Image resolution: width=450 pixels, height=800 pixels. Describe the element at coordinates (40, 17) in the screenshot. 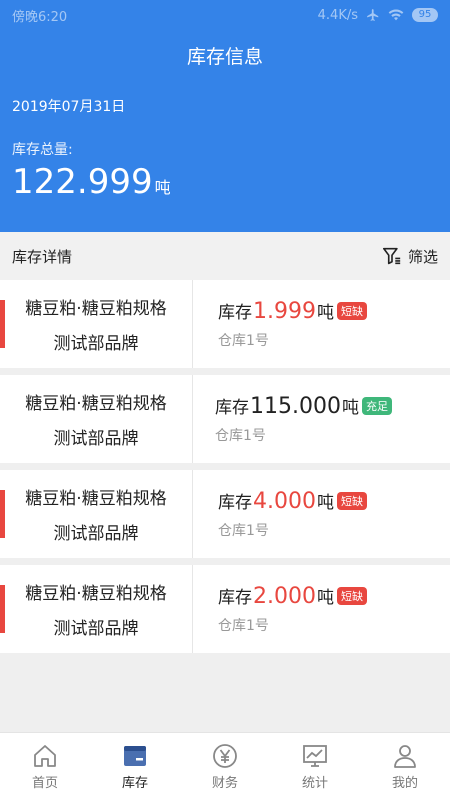

I see `status-time: 傍晚6:20` at that location.